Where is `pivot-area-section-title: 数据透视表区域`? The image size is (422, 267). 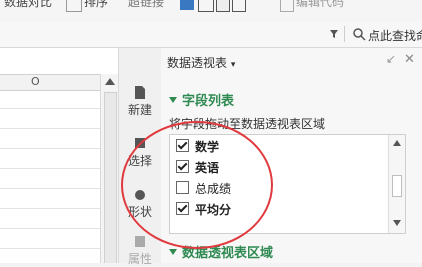 pivot-area-section-title: 数据透视表区域 is located at coordinates (228, 253).